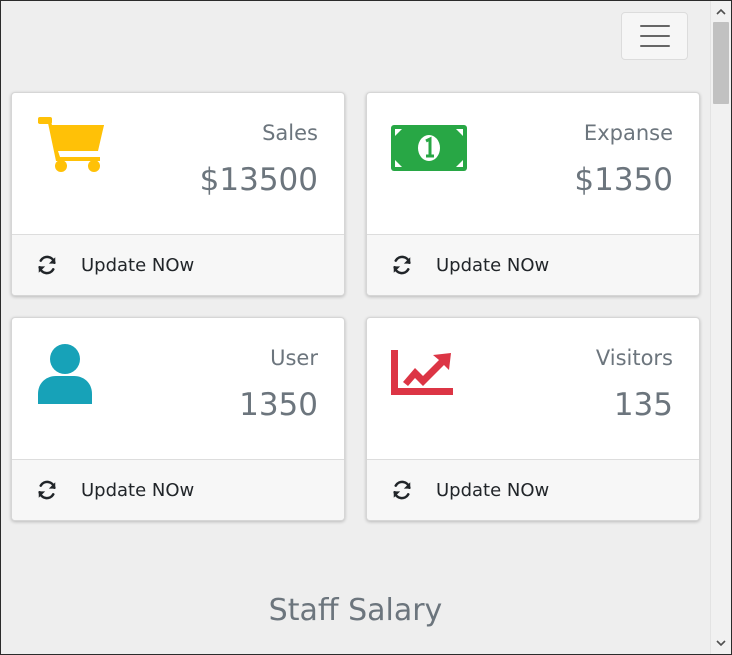 The width and height of the screenshot is (732, 655). Describe the element at coordinates (721, 643) in the screenshot. I see `scroll-down-arrow-icon` at that location.